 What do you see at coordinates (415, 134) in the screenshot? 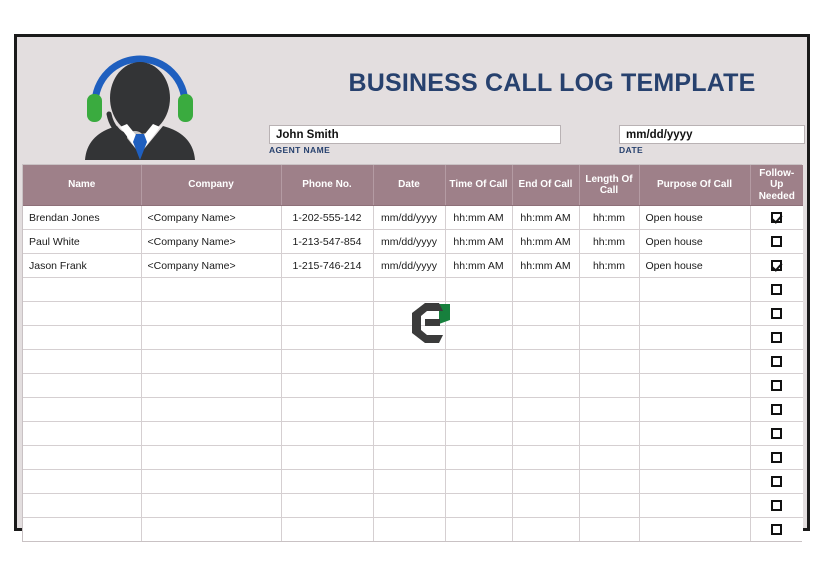
I see `agent-name-input: John Smith` at bounding box center [415, 134].